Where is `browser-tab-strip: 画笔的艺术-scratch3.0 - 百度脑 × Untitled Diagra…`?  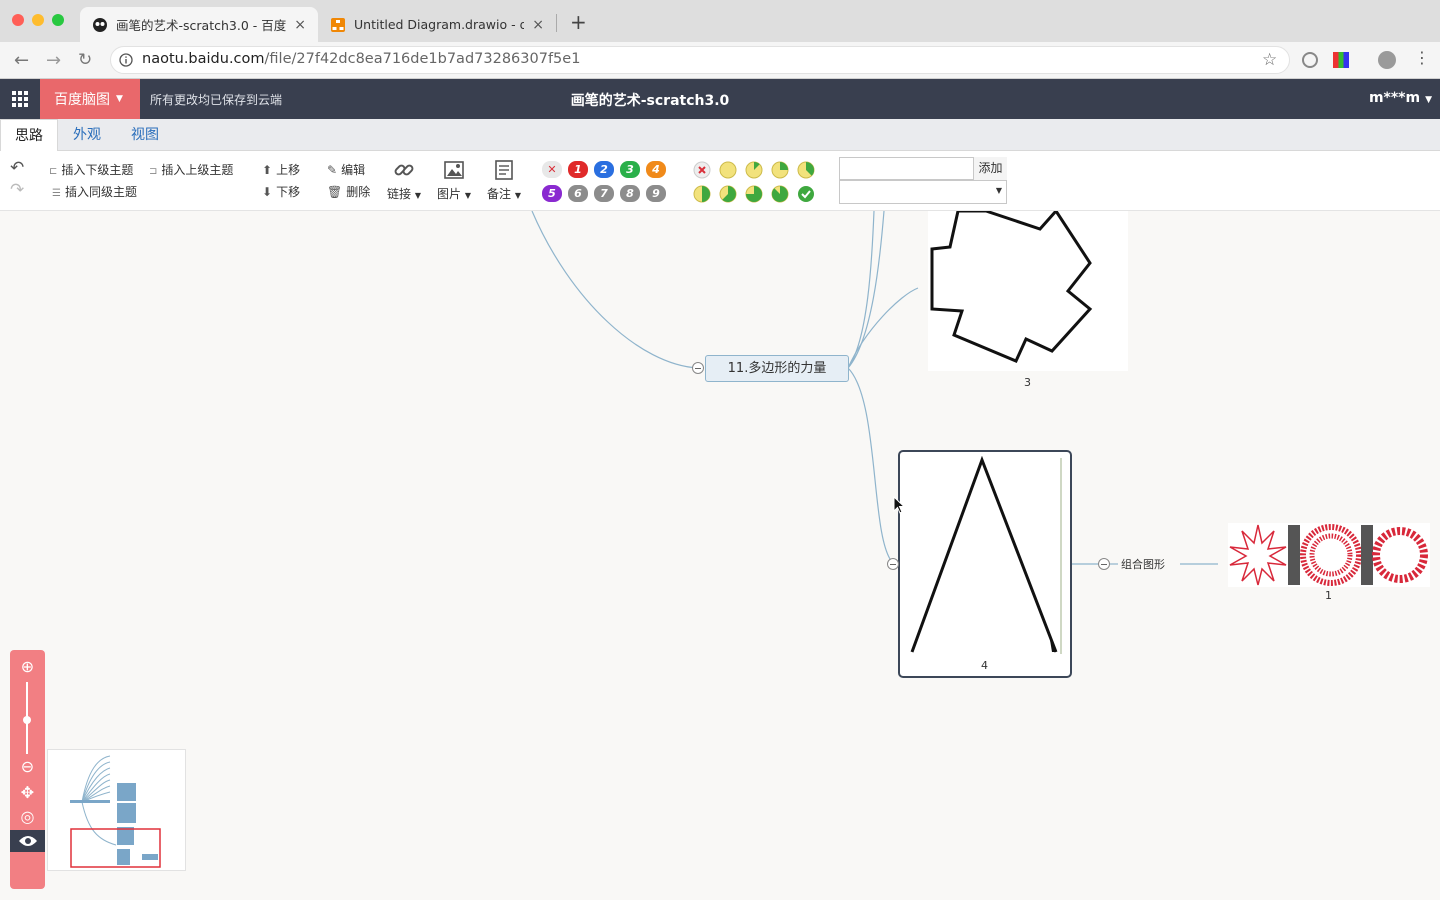
browser-tab-strip: 画笔的艺术-scratch3.0 - 百度脑 × Untitled Diagra… is located at coordinates (720, 21).